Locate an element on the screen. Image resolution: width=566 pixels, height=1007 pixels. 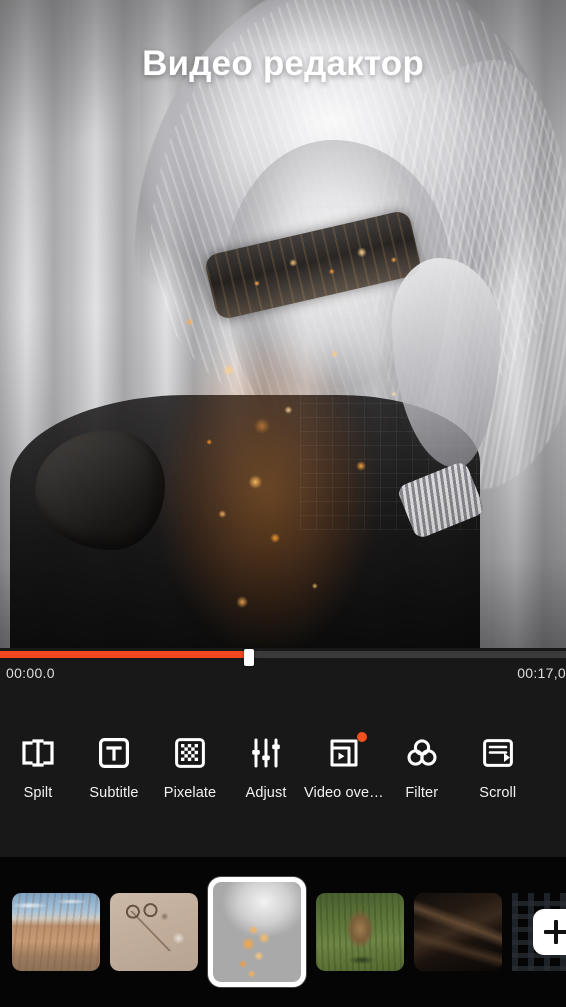
clip-image-portrait-video is located at coordinates (257, 932).